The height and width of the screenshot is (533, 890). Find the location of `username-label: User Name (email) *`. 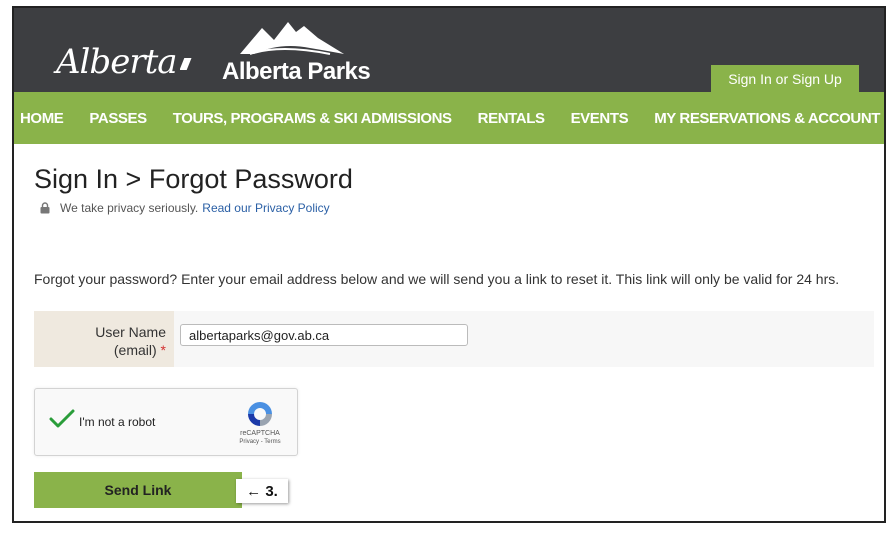

username-label: User Name (email) * is located at coordinates (130, 341).